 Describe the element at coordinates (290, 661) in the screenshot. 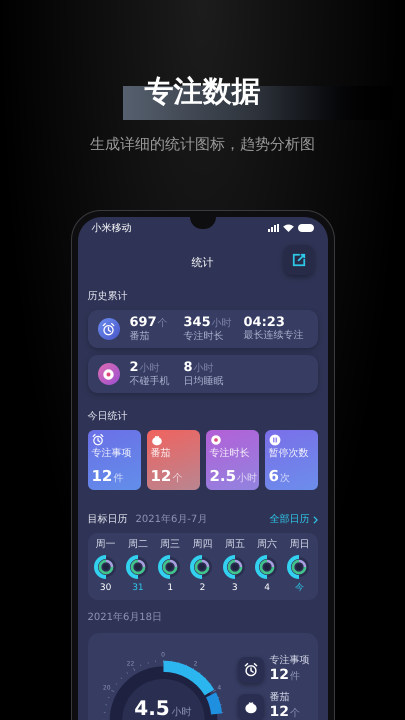

I see `item-label: 专注事项` at that location.